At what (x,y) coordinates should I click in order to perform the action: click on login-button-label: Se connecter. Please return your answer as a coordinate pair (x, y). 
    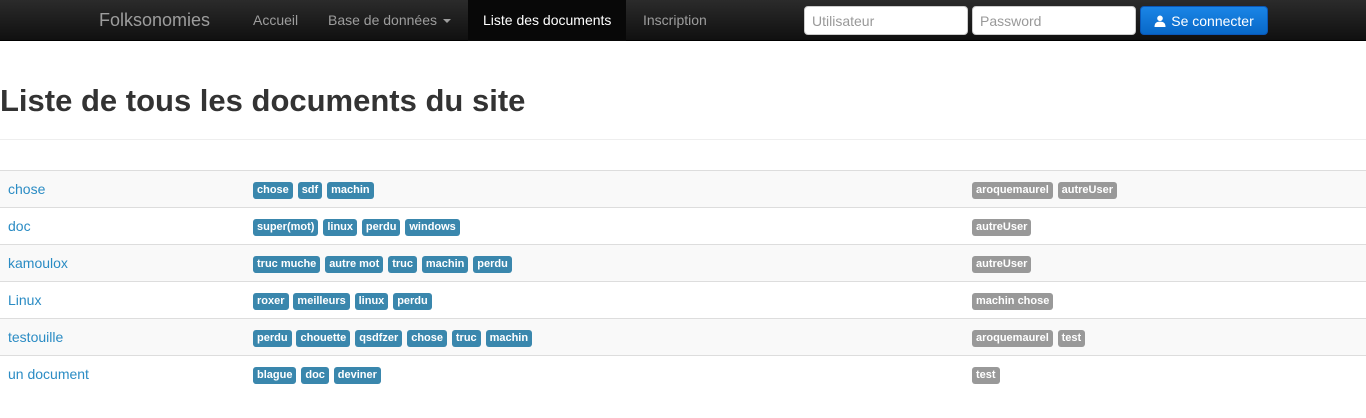
    Looking at the image, I should click on (1212, 20).